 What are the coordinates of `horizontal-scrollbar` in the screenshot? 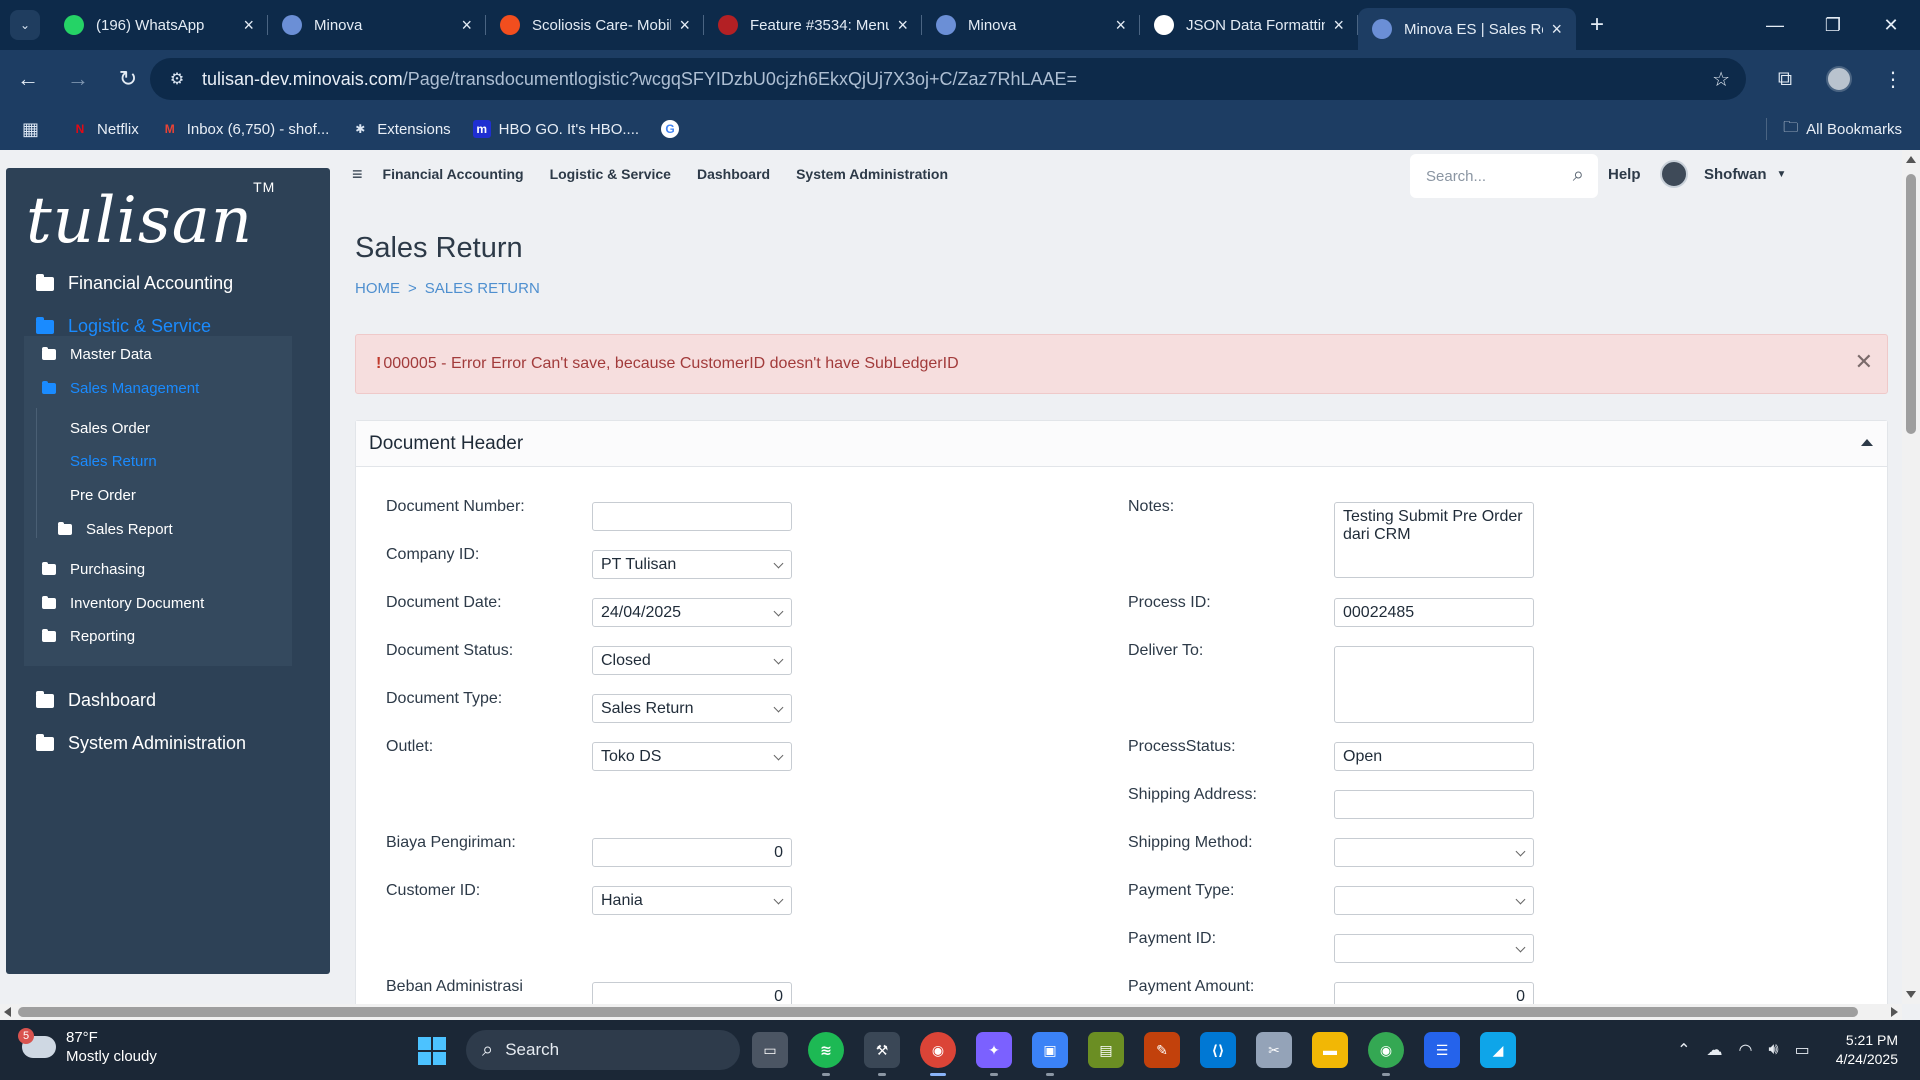 It's located at (951, 1012).